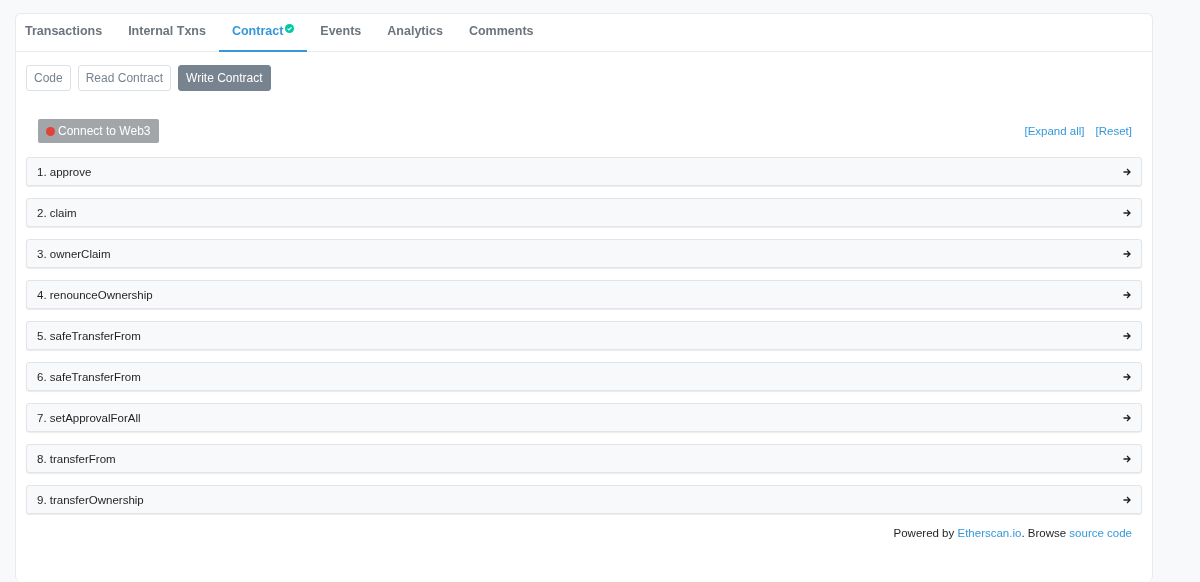  Describe the element at coordinates (584, 212) in the screenshot. I see `function-row: 2. claim` at that location.